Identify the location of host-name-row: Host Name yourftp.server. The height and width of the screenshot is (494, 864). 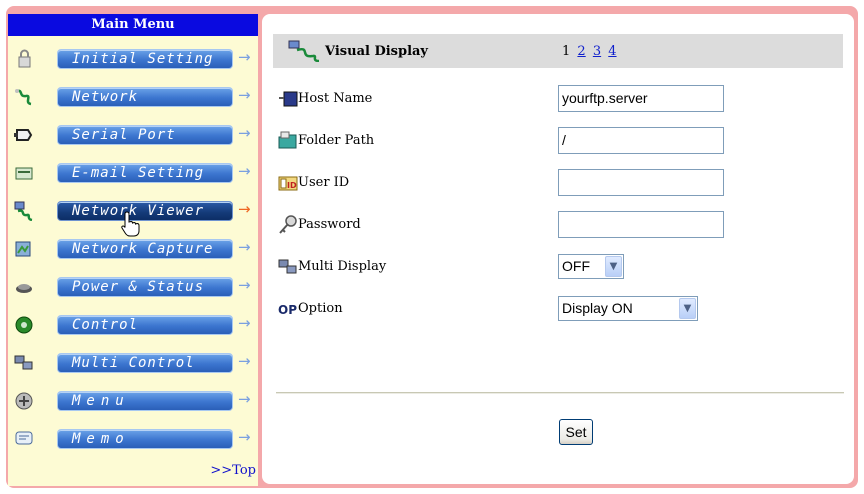
(558, 99).